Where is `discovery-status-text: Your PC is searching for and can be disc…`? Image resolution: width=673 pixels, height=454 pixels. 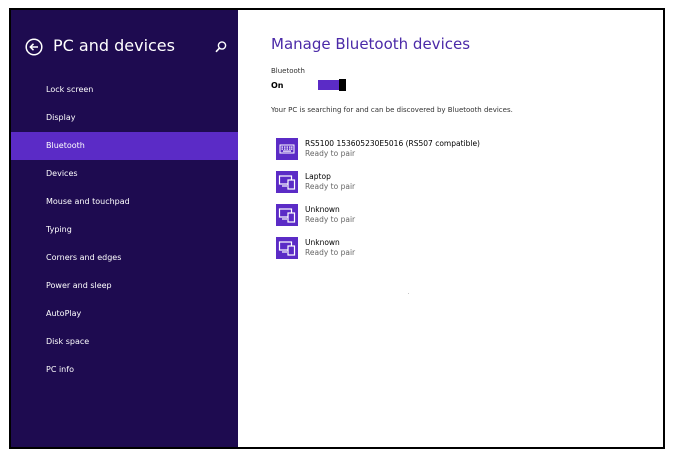
discovery-status-text: Your PC is searching for and can be disc… is located at coordinates (392, 110).